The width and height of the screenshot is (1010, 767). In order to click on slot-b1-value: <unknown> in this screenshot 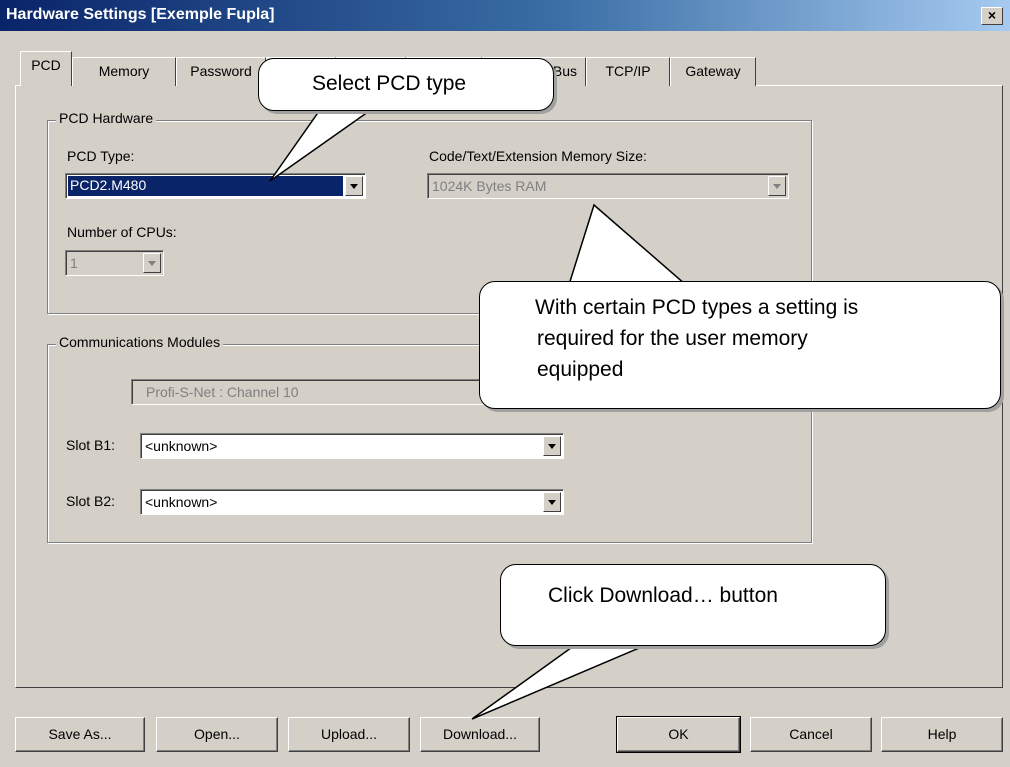, I will do `click(181, 446)`.